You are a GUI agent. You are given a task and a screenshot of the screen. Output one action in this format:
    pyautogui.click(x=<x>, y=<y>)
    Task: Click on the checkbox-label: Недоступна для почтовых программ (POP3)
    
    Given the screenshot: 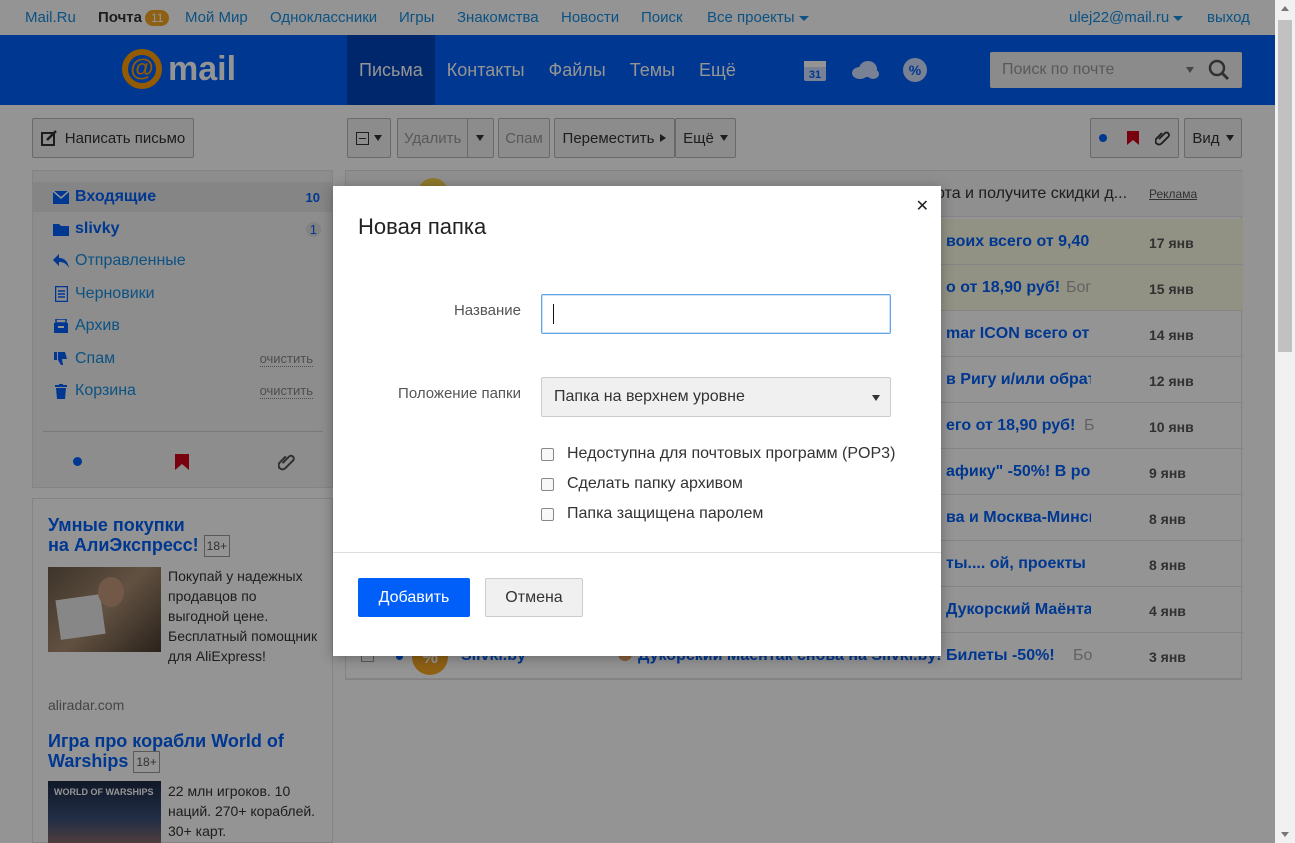 What is the action you would take?
    pyautogui.click(x=731, y=453)
    